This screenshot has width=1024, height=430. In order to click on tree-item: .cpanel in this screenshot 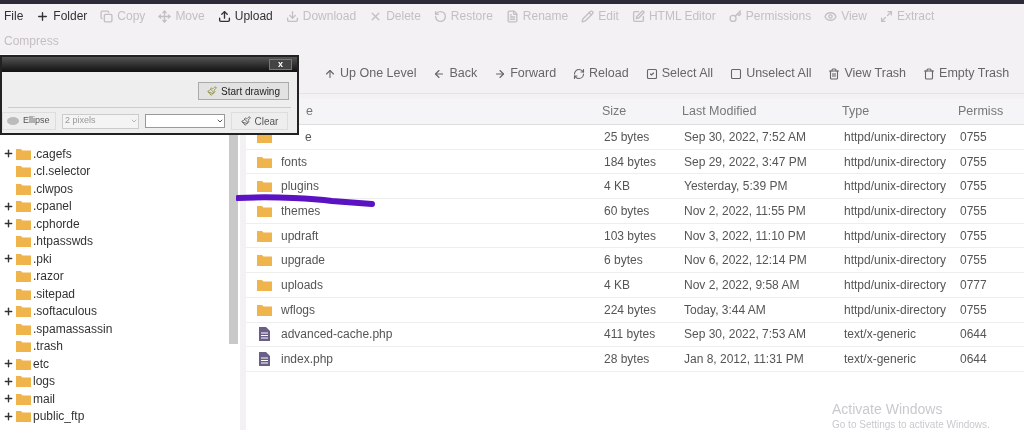, I will do `click(36, 206)`.